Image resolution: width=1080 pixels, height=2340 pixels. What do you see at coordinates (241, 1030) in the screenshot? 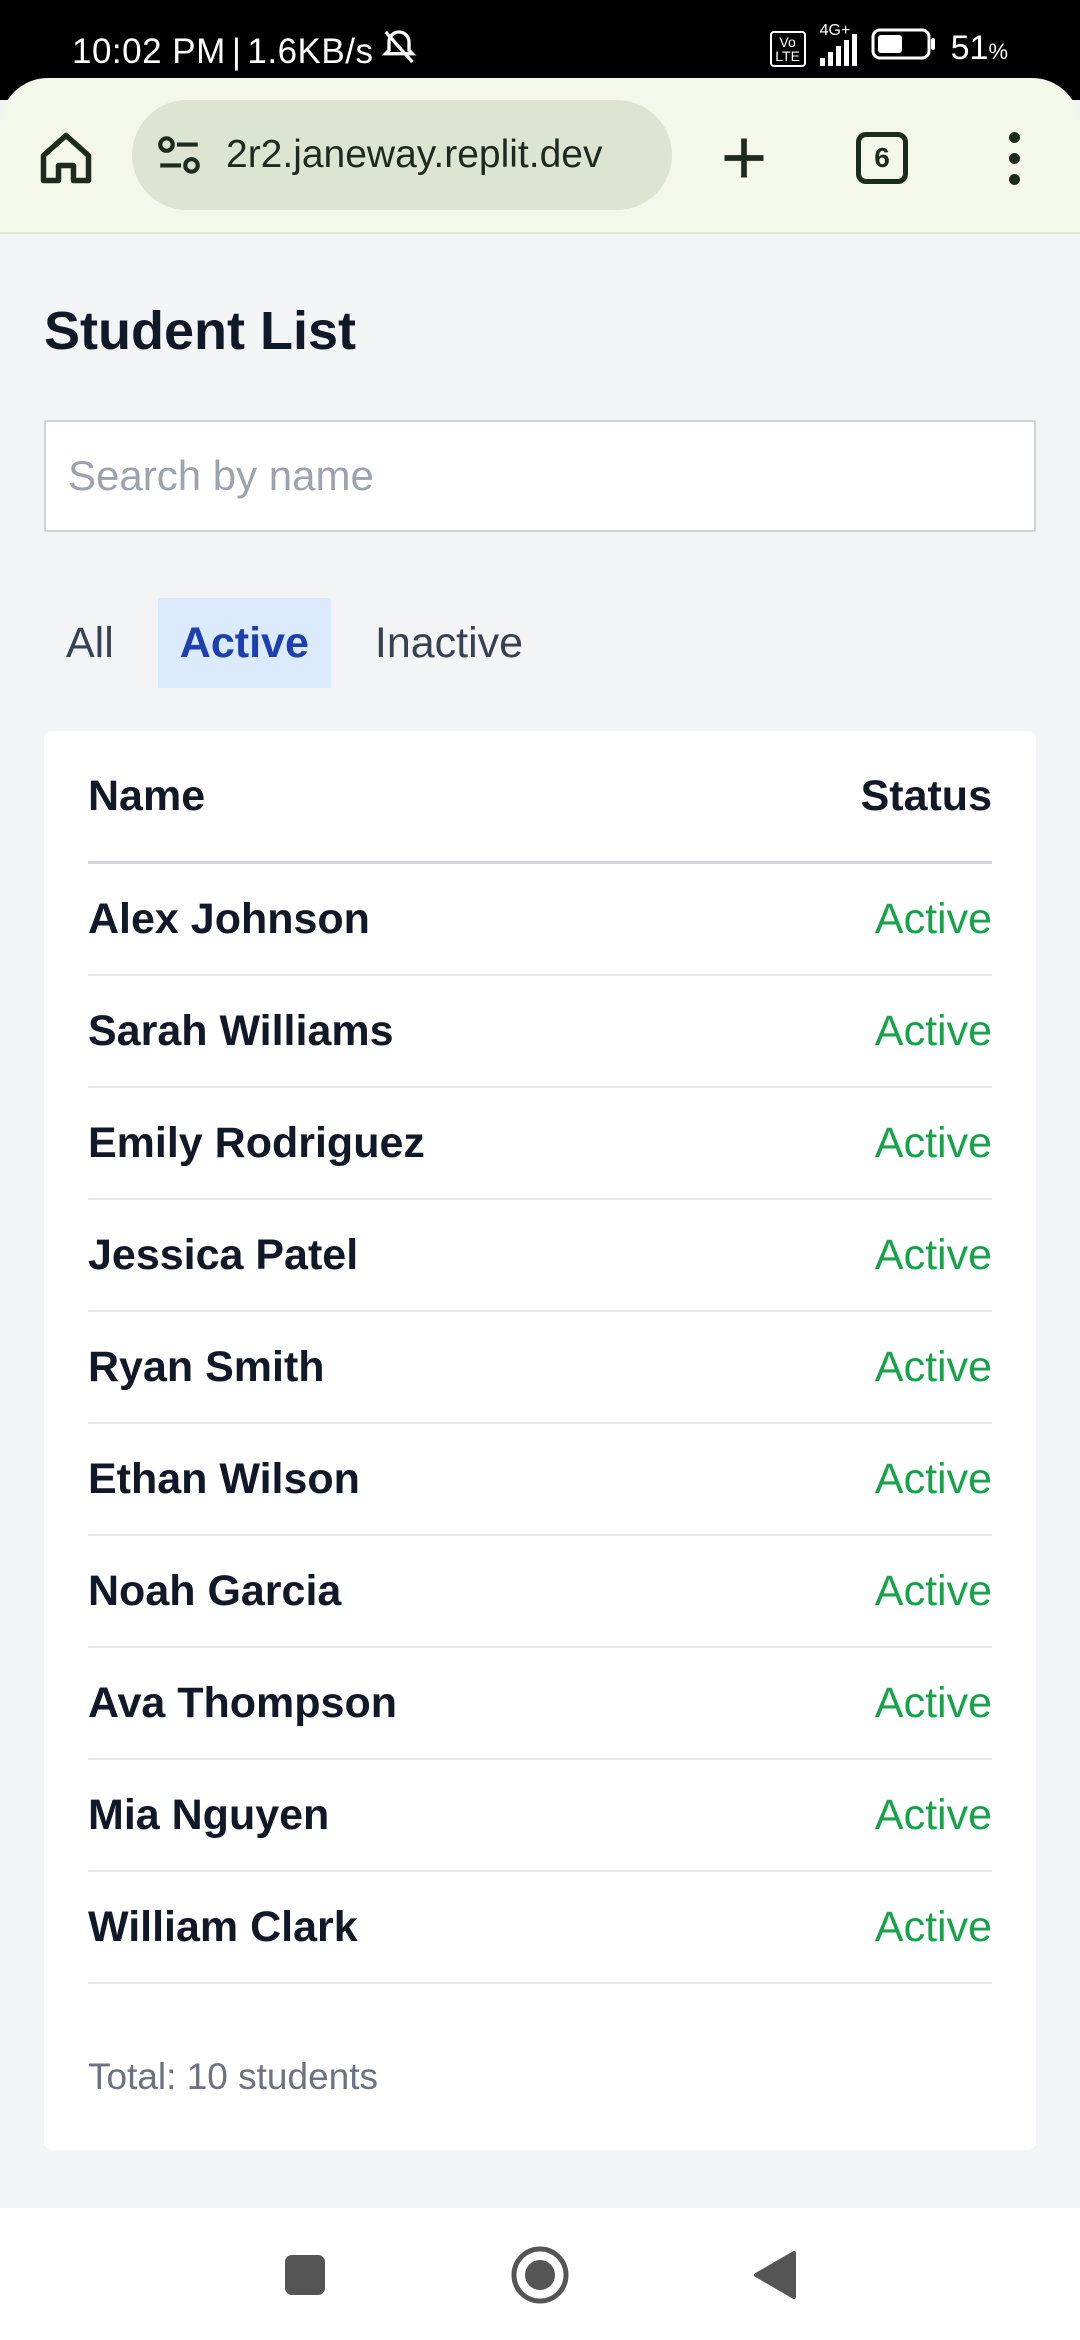
I see `student-name: Sarah Williams` at bounding box center [241, 1030].